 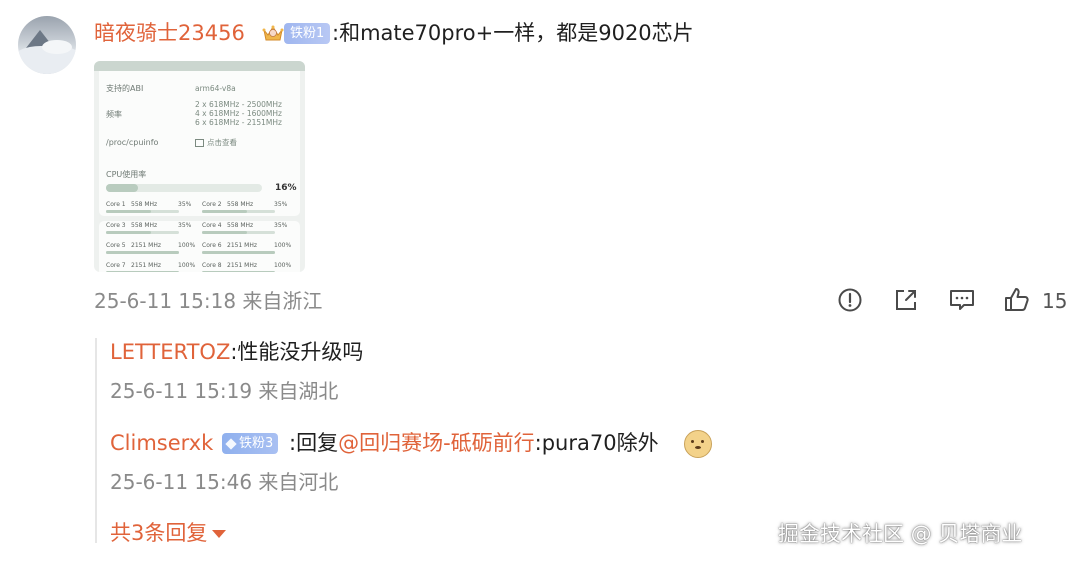 I want to click on comment-username: 暗夜骑士23456, so click(x=169, y=33).